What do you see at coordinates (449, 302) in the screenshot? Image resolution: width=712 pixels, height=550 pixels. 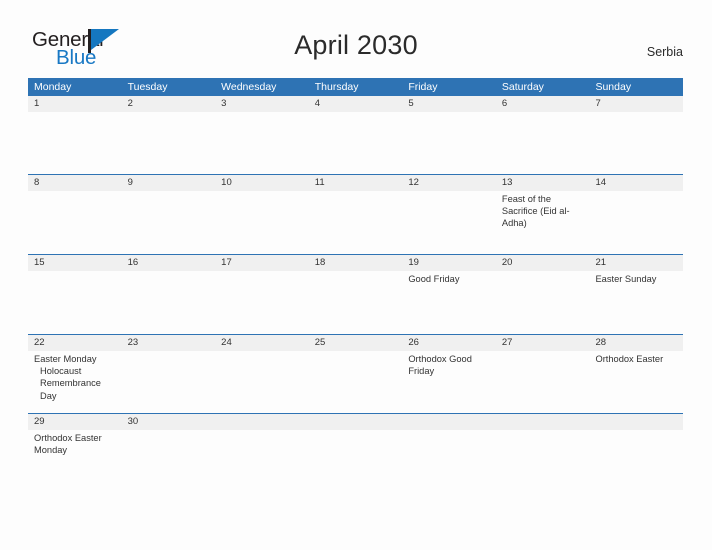 I see `day-cell-19: Good Friday` at bounding box center [449, 302].